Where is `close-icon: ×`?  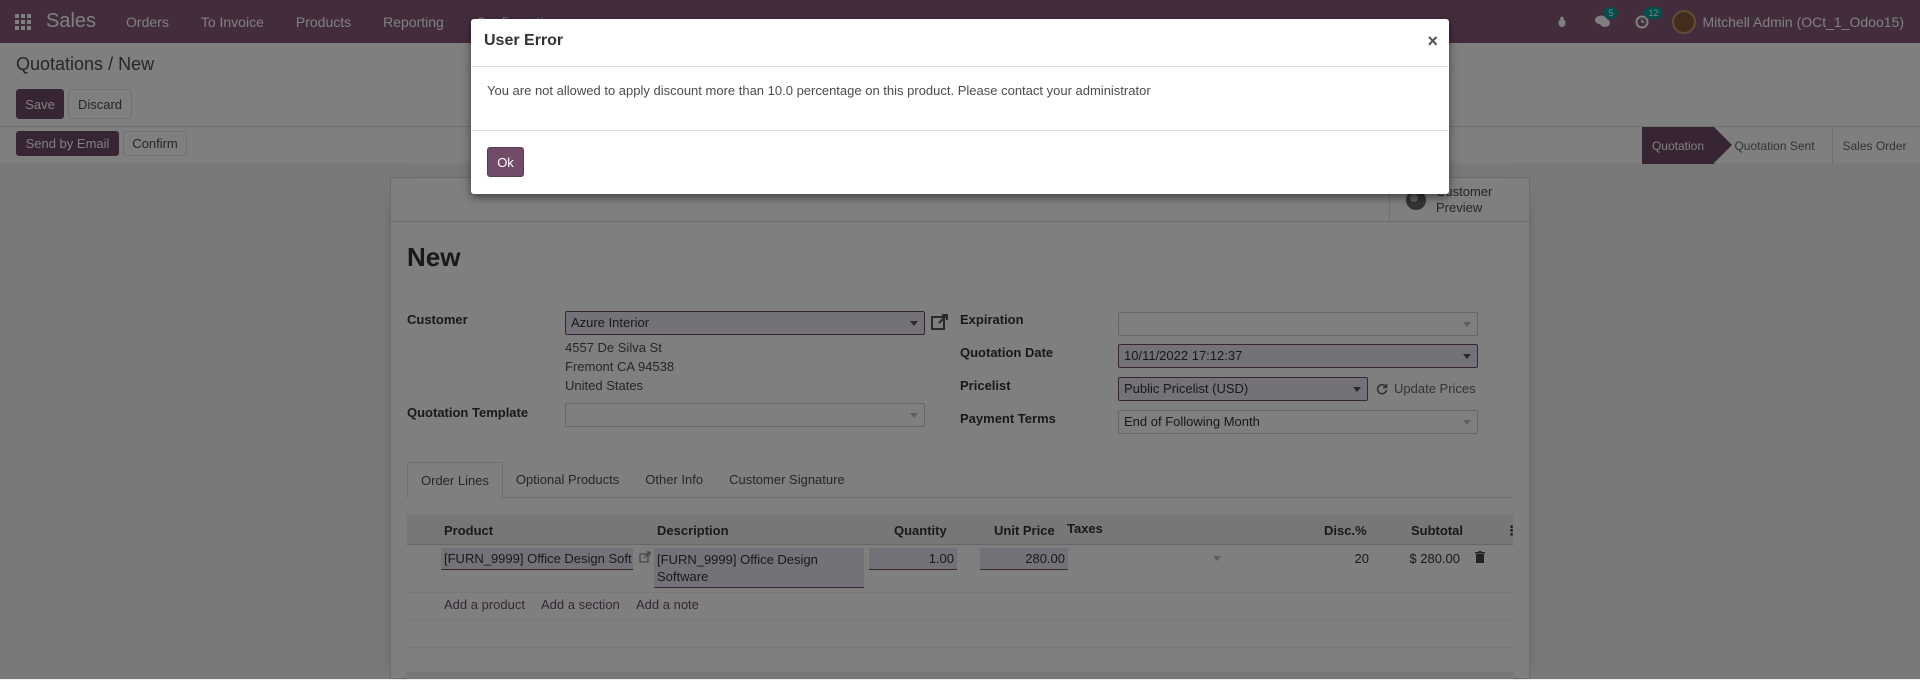
close-icon: × is located at coordinates (1432, 41).